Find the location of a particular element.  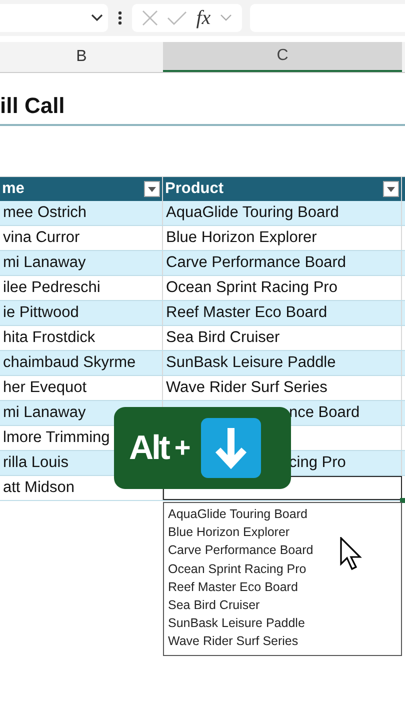

dropdown-option: Ocean Sprint Racing Pro is located at coordinates (284, 569).